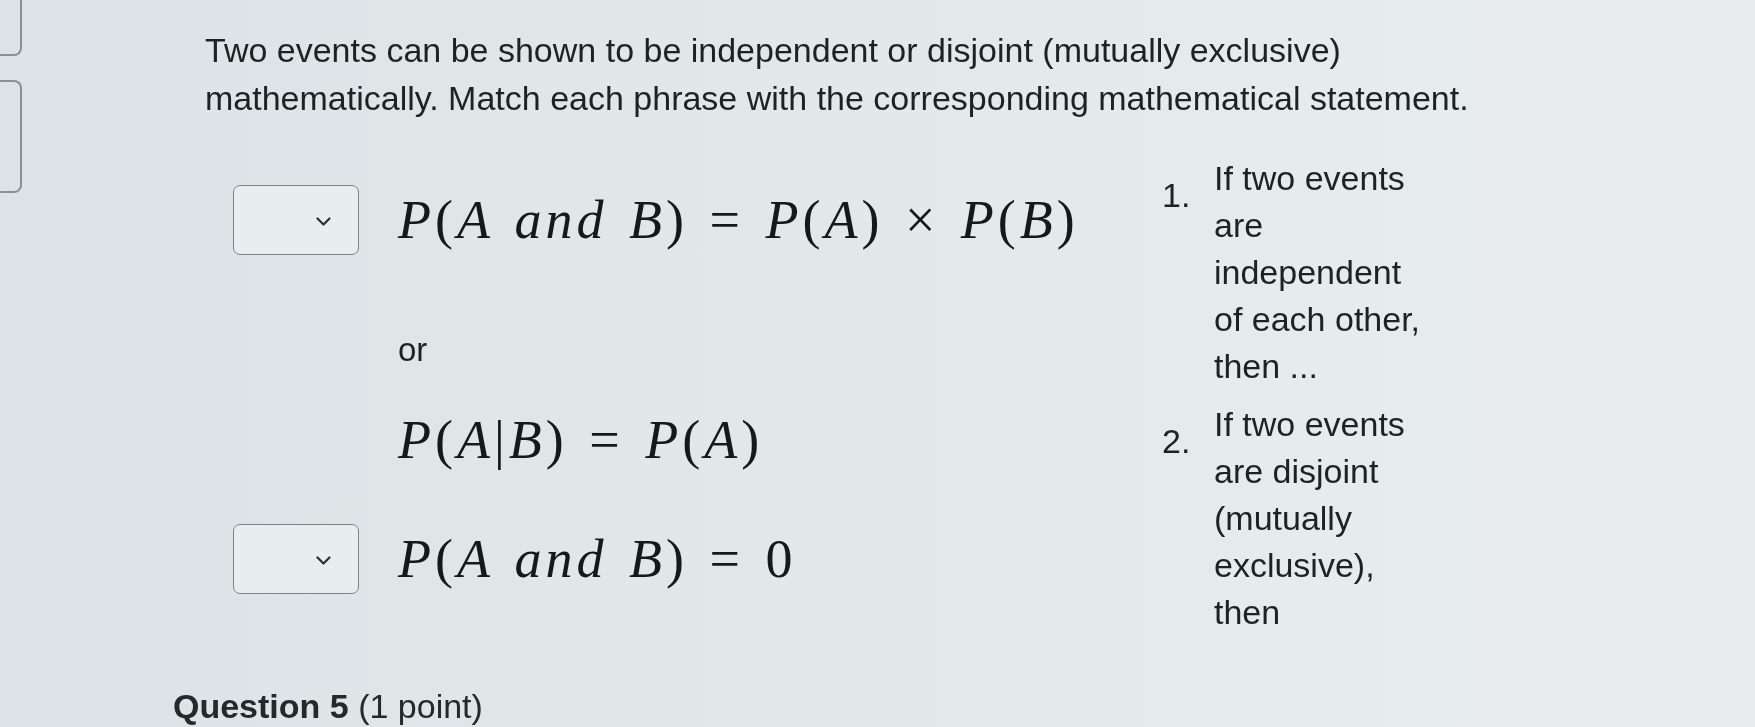 The height and width of the screenshot is (727, 1755). I want to click on question-prompt: Two events can be shown to be independent or disjoint (mutually exclusive) mathematically. Match each phrase with the corresponding mathematical statement., so click(837, 74).